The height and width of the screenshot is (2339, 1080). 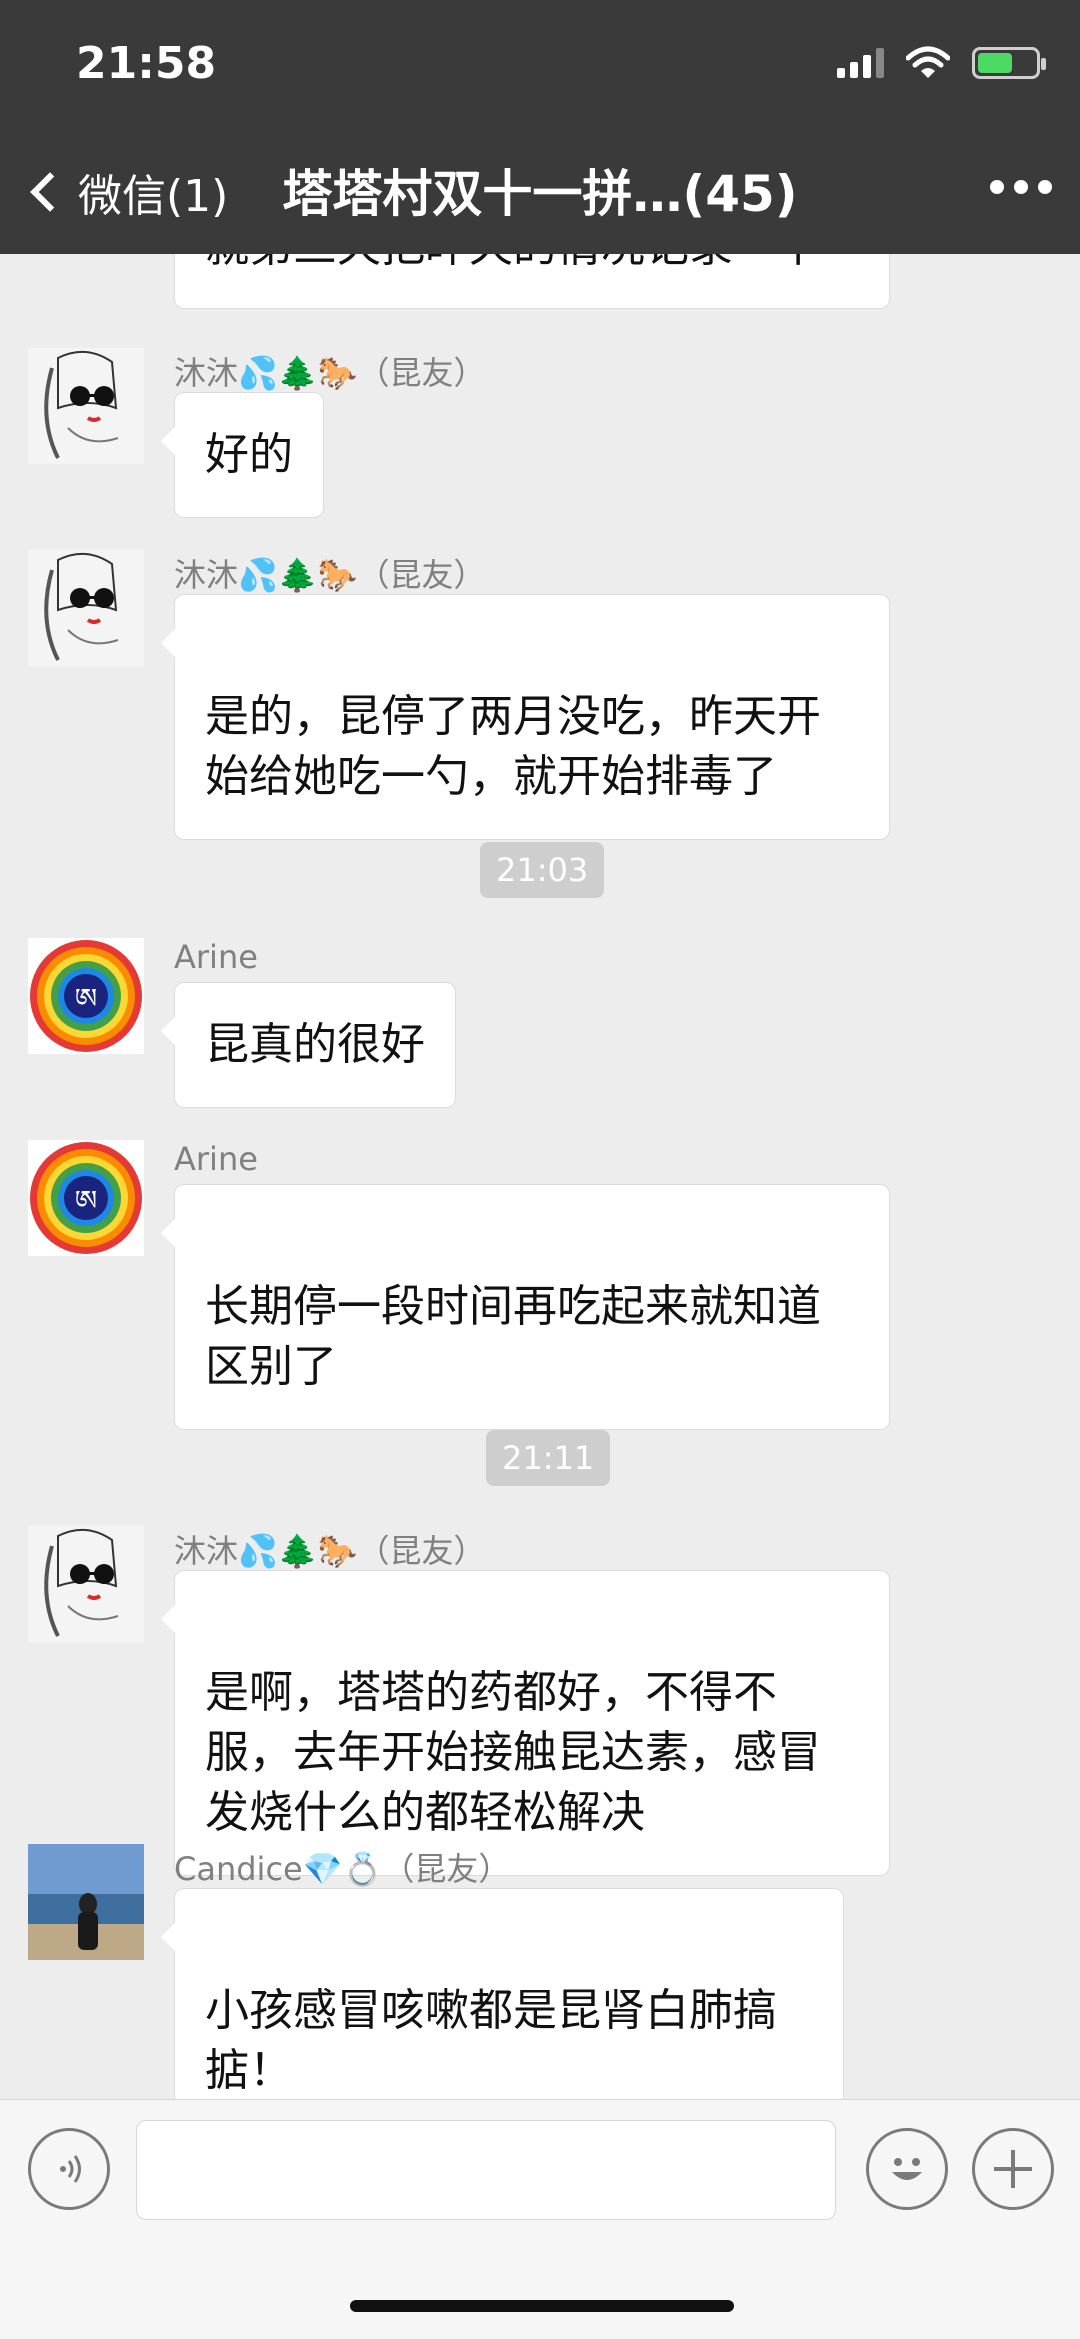 I want to click on voice-icon, so click(x=70, y=2169).